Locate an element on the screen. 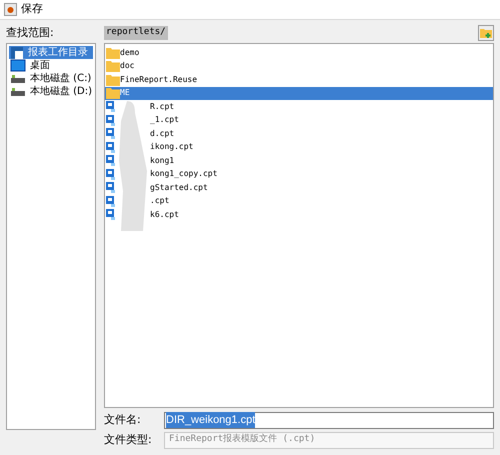 The height and width of the screenshot is (455, 500). look-in-label: 查找范围: is located at coordinates (30, 32).